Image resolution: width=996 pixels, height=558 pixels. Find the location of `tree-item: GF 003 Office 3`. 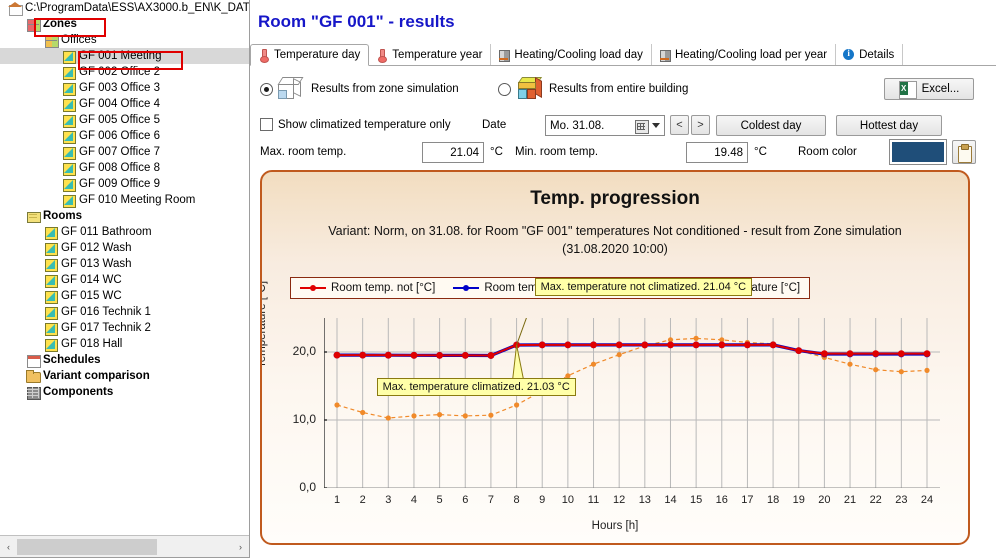

tree-item: GF 003 Office 3 is located at coordinates (124, 88).